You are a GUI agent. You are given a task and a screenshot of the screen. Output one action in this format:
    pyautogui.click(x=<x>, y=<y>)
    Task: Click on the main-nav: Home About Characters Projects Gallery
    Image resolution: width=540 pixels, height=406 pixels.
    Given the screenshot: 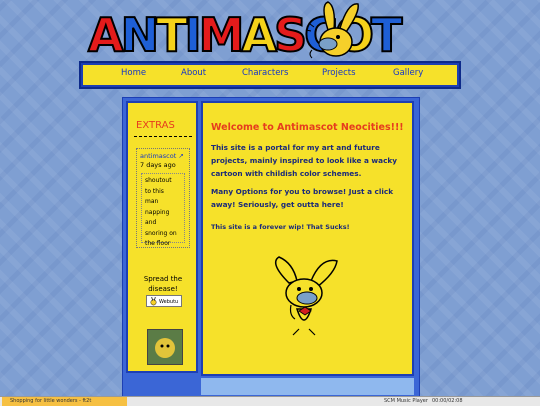 What is the action you would take?
    pyautogui.click(x=270, y=75)
    